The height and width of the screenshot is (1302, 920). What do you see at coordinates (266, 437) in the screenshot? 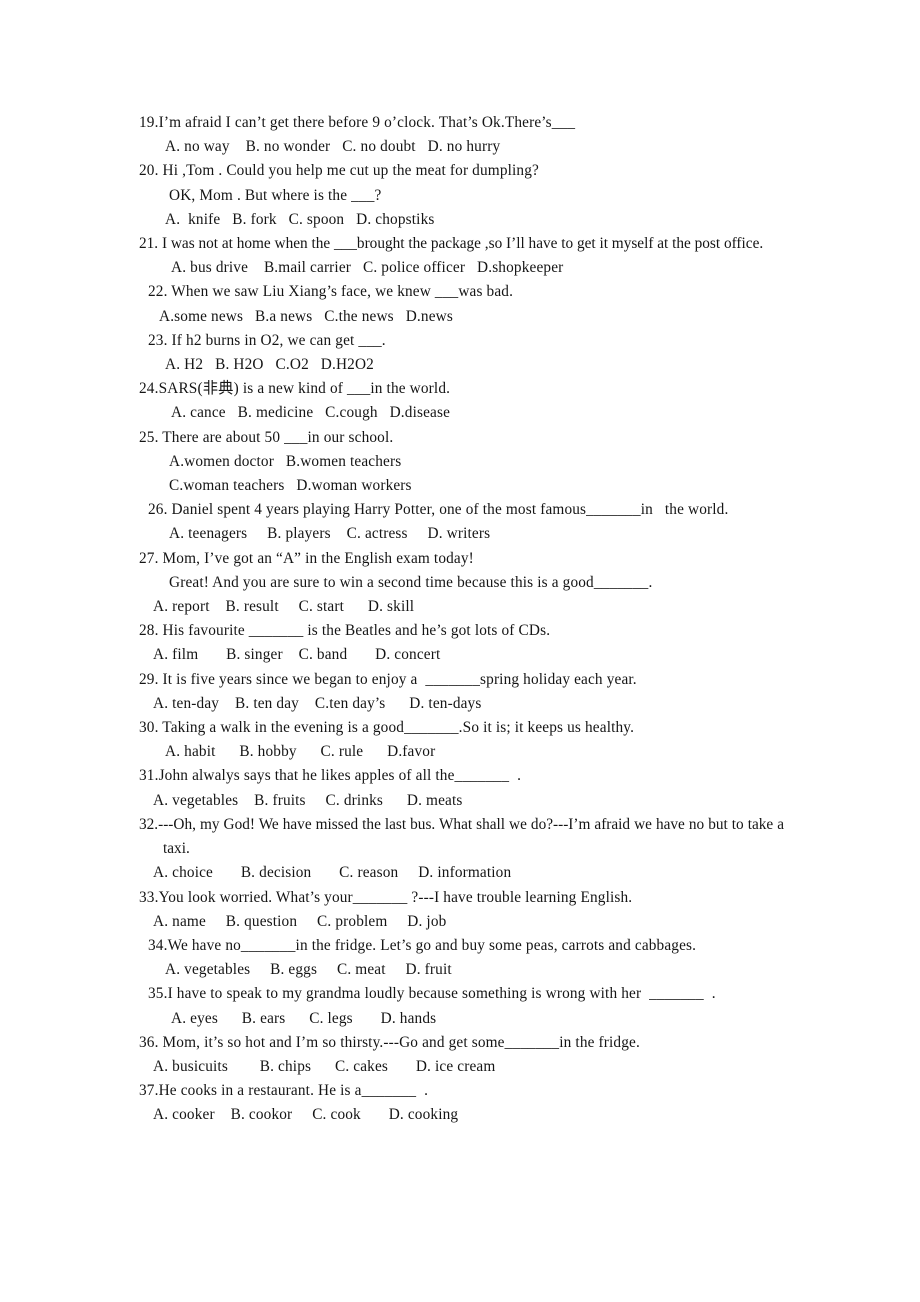
I see `question-25-stem: 25. There are about 50 ___in our school.` at bounding box center [266, 437].